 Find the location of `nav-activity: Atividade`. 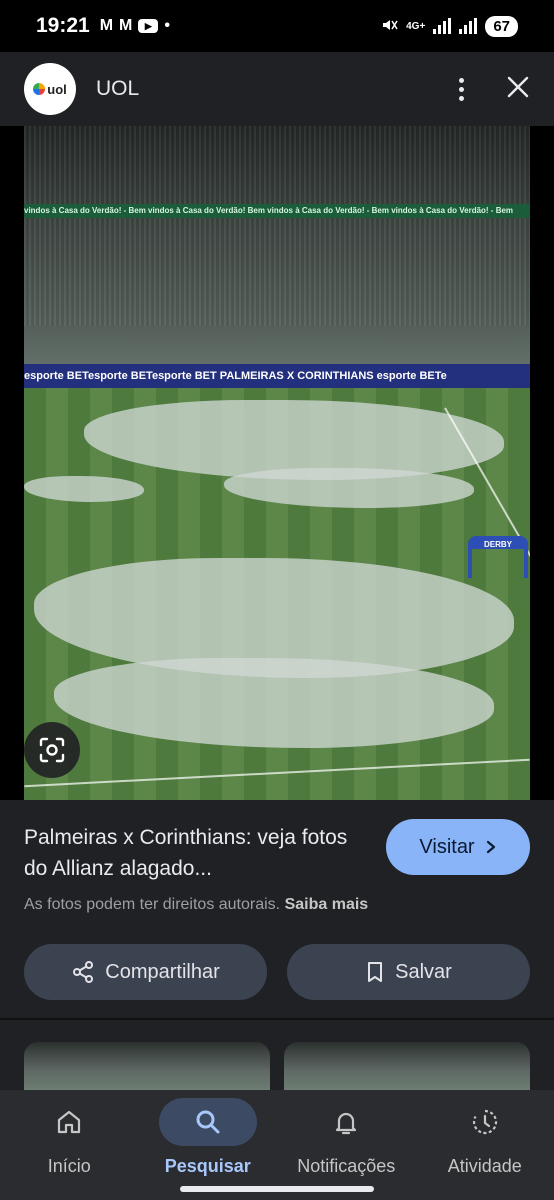

nav-activity: Atividade is located at coordinates (485, 1149).